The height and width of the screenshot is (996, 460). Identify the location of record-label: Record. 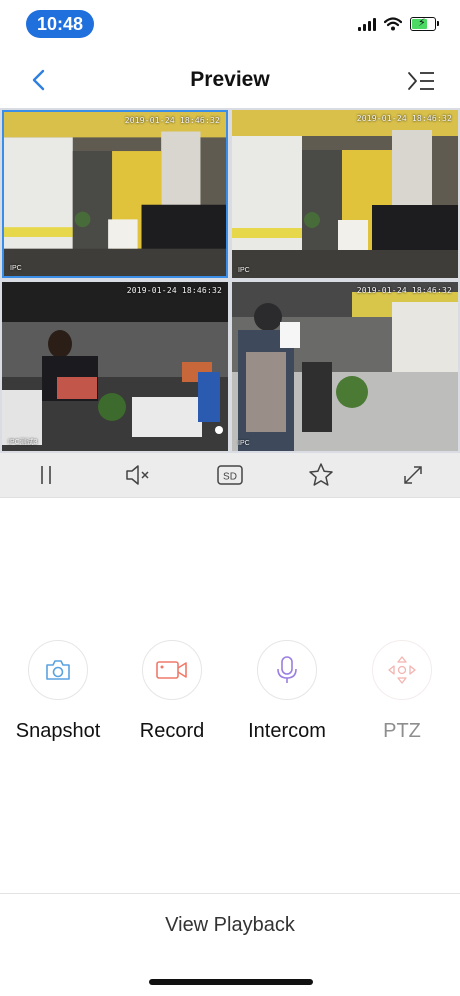
(172, 731).